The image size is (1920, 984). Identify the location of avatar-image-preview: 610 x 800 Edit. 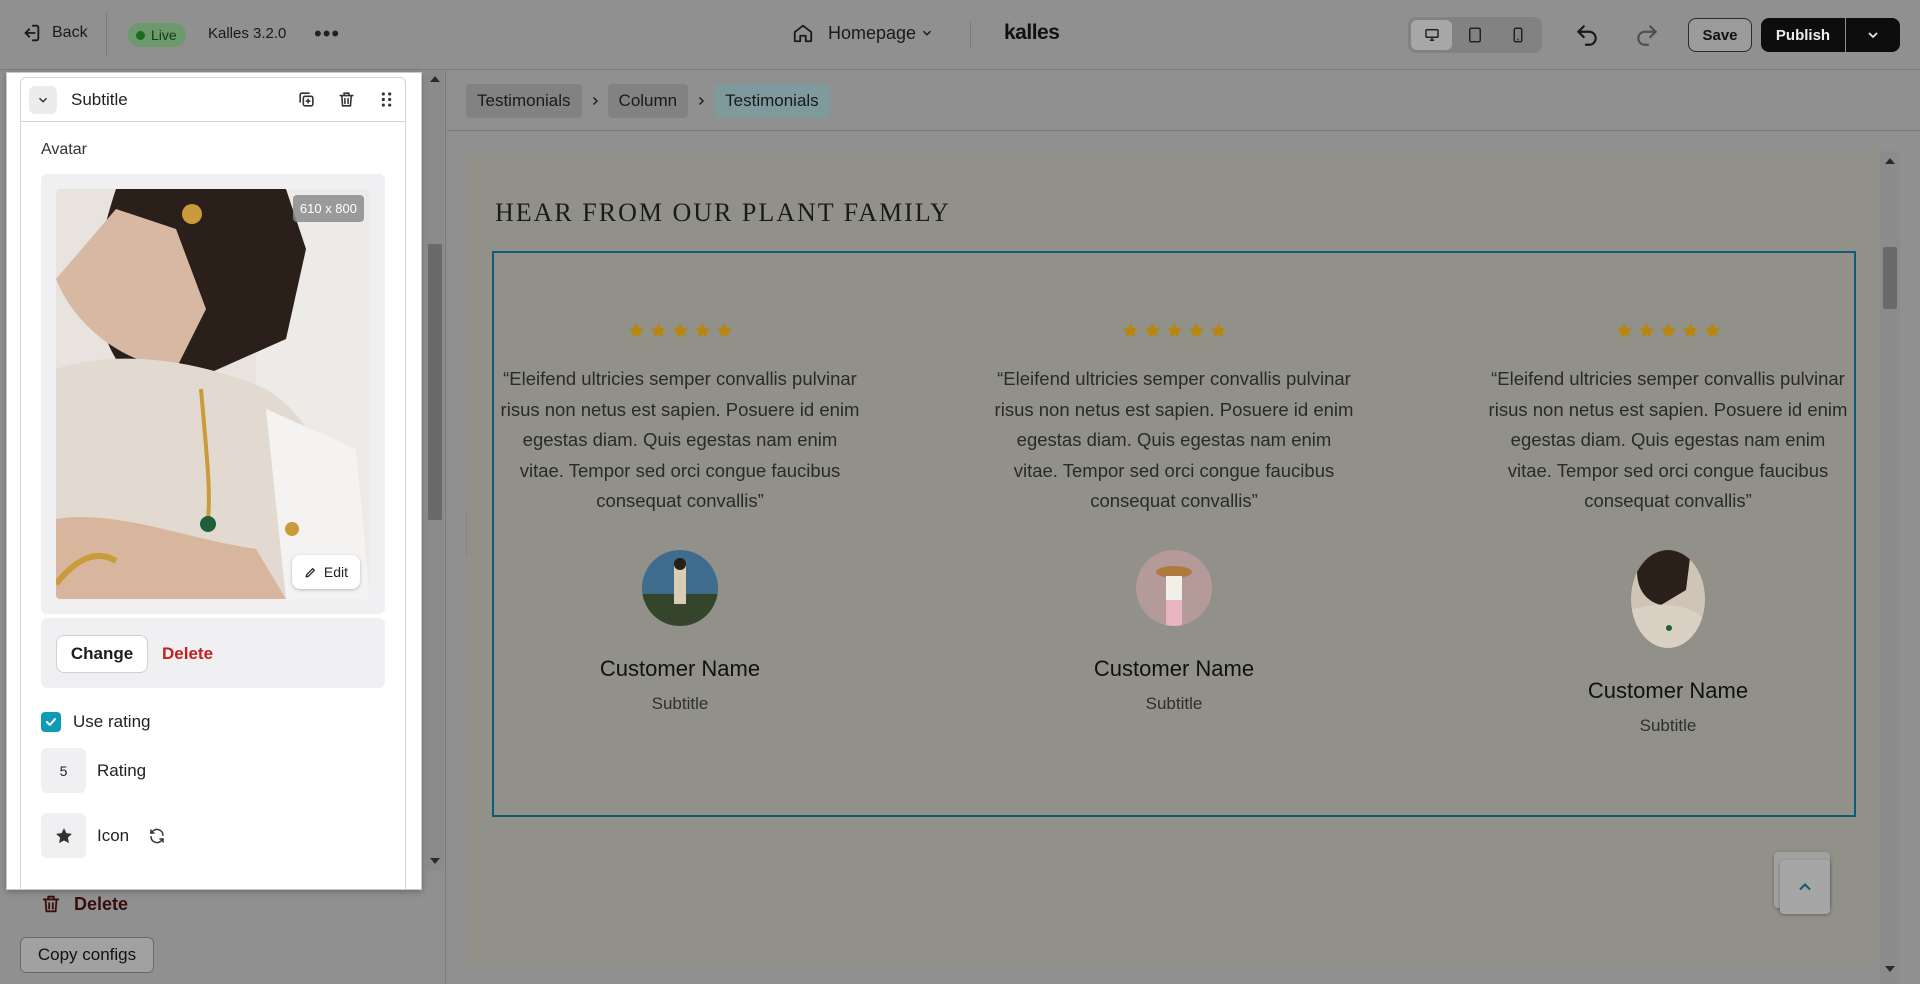
(213, 394).